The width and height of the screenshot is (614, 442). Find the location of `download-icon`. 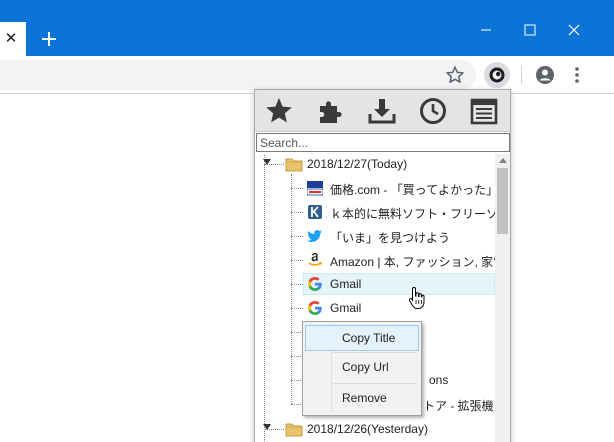

download-icon is located at coordinates (382, 111).